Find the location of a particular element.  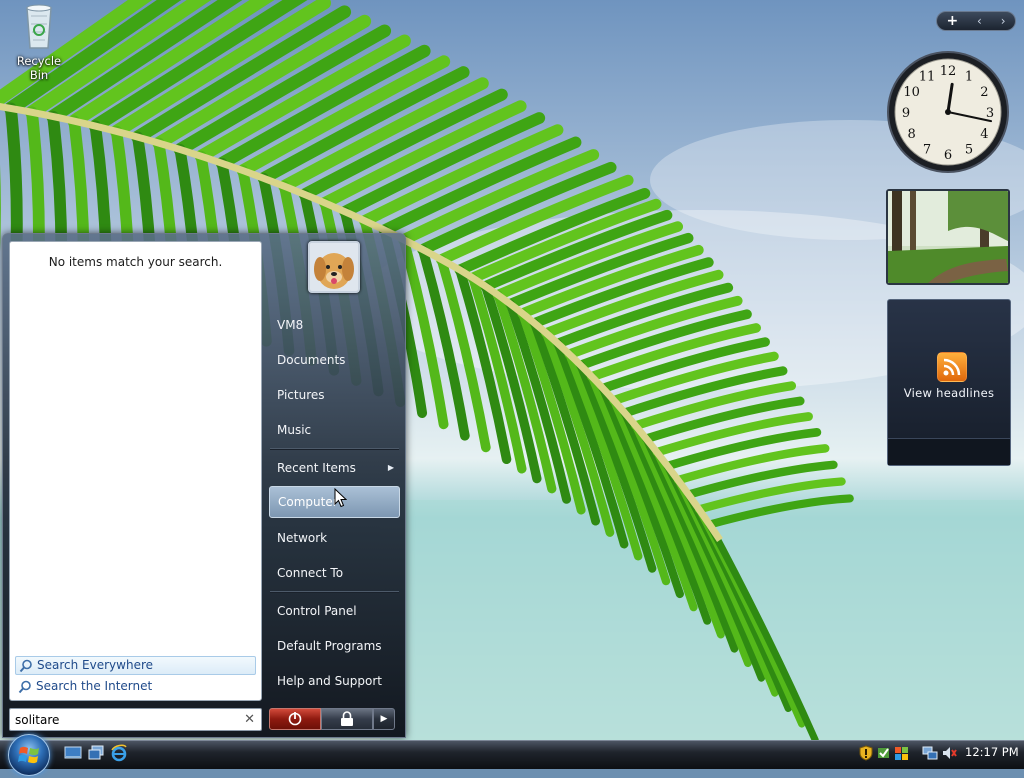

power-icon is located at coordinates (295, 719).